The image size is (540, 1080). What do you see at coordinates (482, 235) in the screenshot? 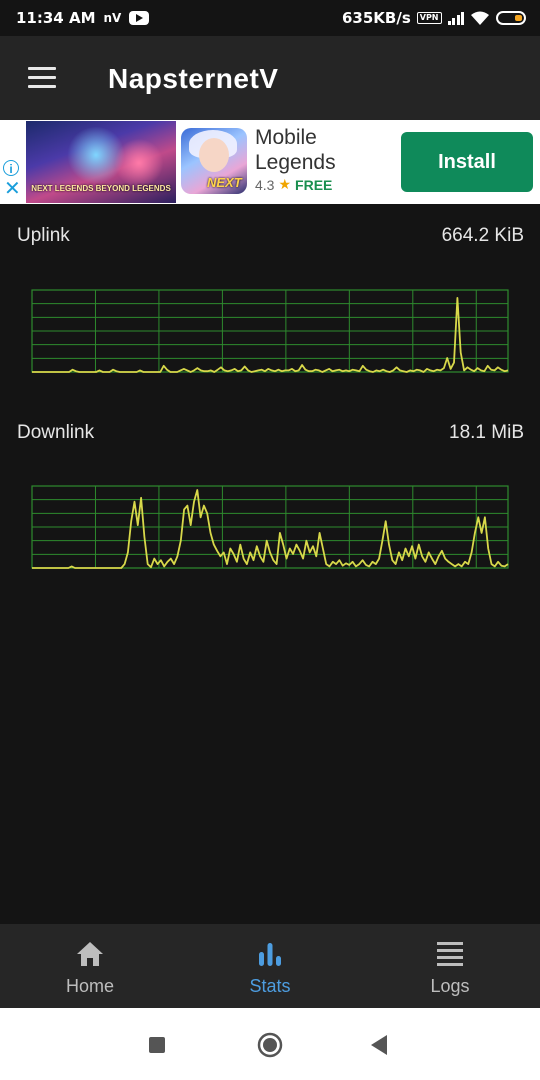
I see `uplink-value: 664.2 KiB` at bounding box center [482, 235].